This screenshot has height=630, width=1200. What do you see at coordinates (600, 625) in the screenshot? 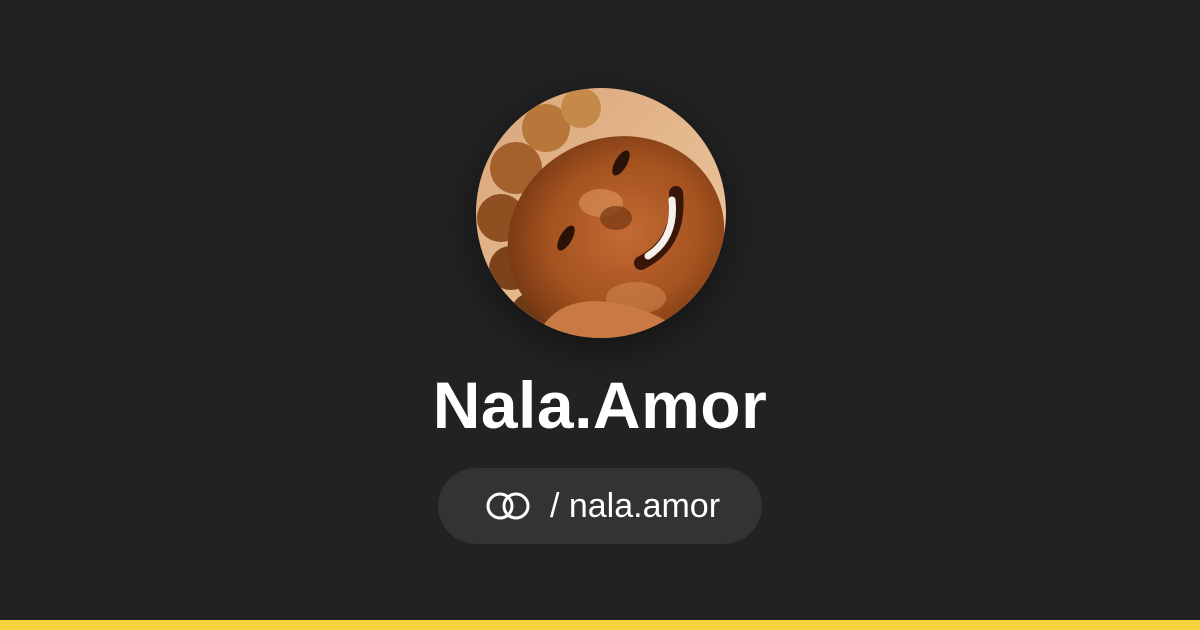
I see `accent-bar` at bounding box center [600, 625].